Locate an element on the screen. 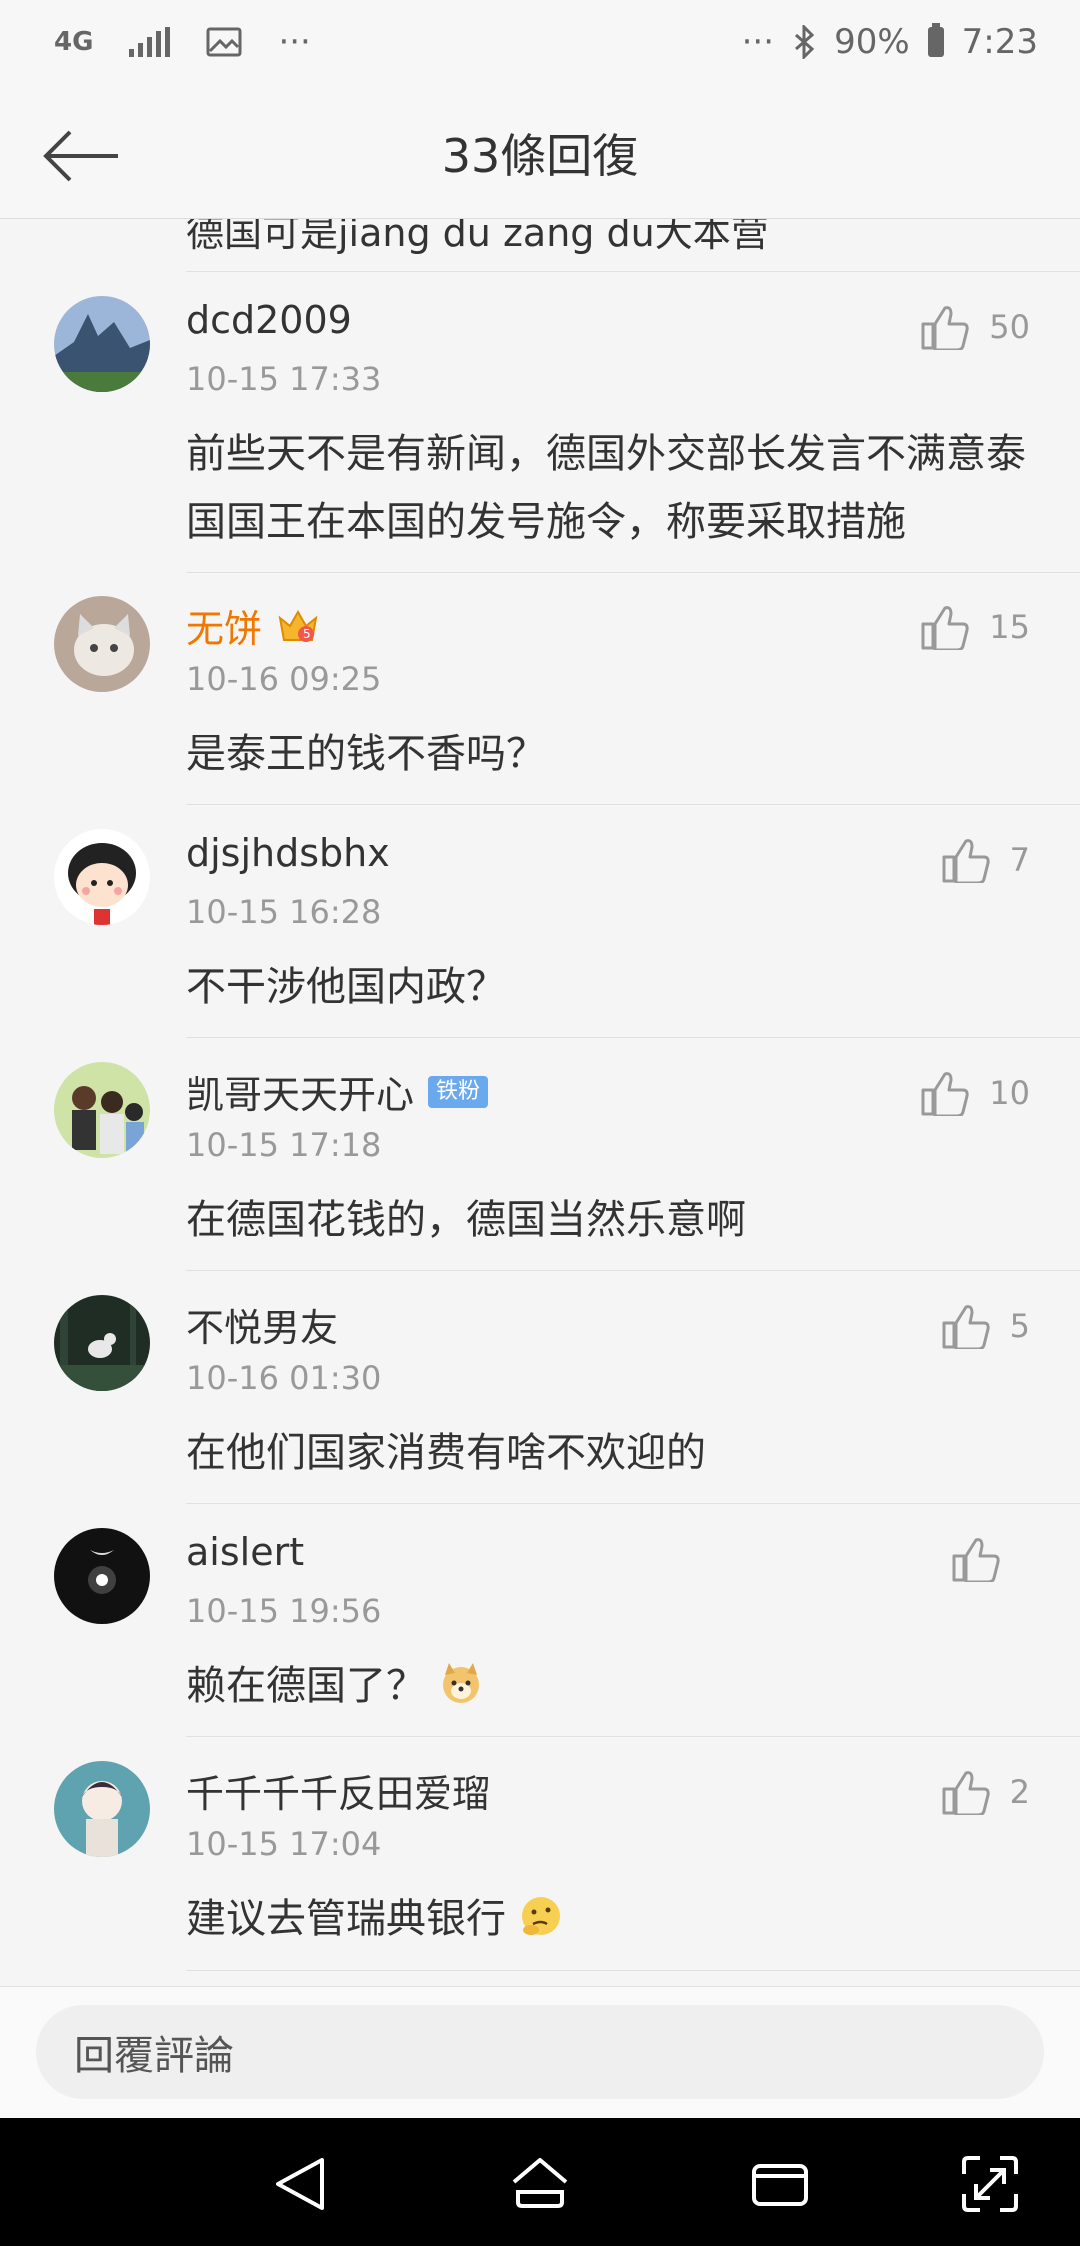 This screenshot has width=1080, height=2246. nav-home-button is located at coordinates (540, 2184).